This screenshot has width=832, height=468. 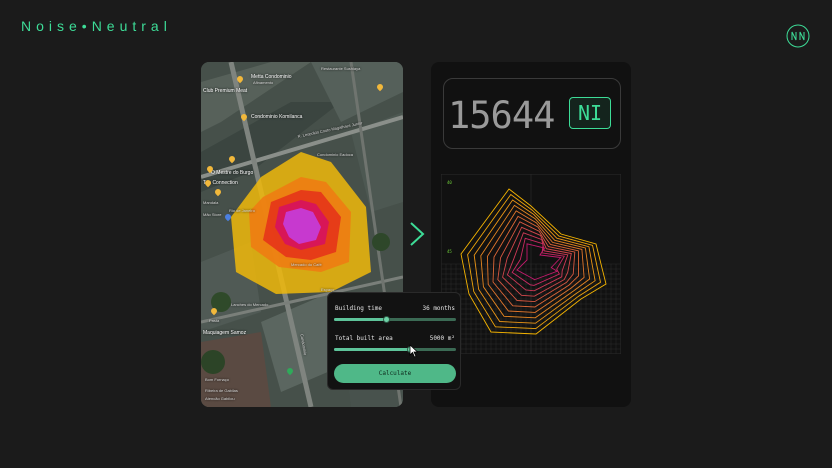 What do you see at coordinates (449, 182) in the screenshot?
I see `axis-tick: 40` at bounding box center [449, 182].